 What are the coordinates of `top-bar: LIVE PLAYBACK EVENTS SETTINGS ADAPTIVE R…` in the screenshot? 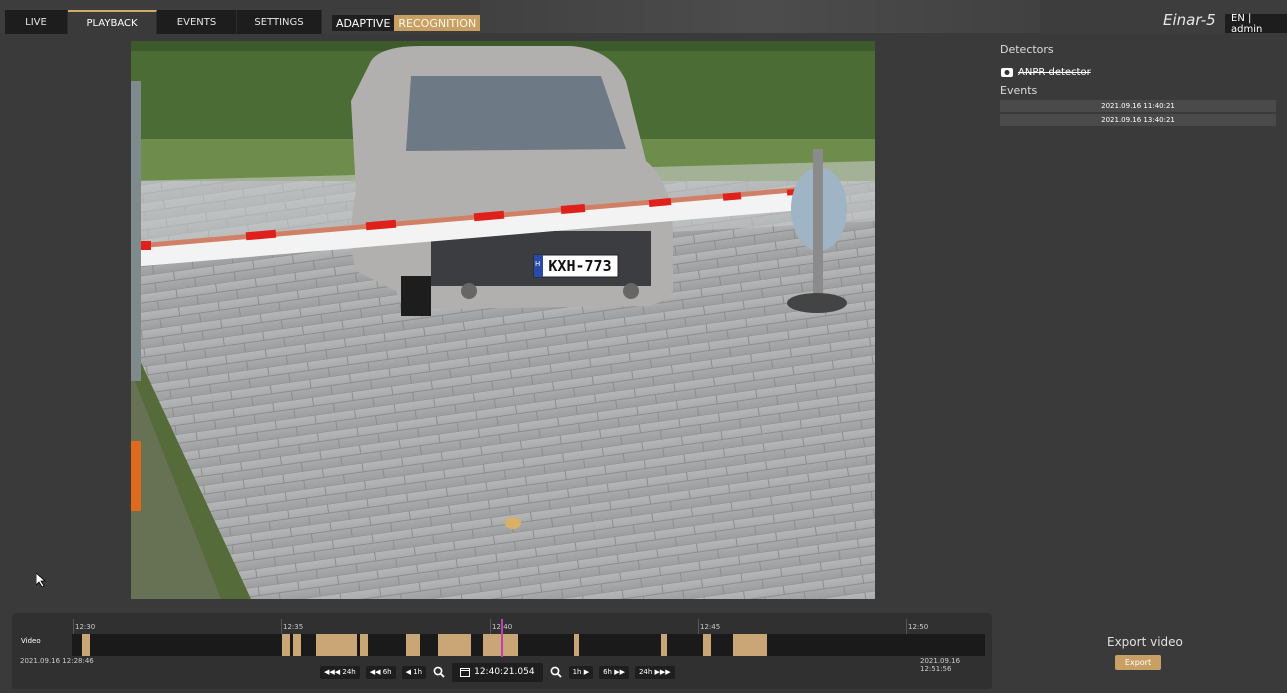 It's located at (643, 17).